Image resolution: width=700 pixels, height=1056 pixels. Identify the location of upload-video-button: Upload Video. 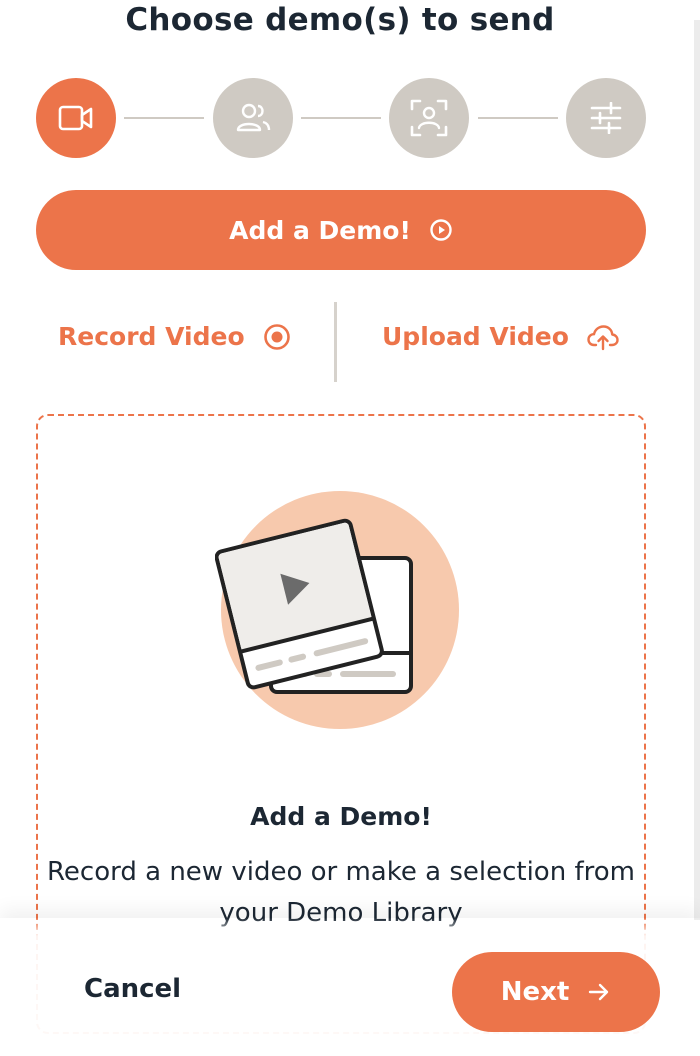
(500, 336).